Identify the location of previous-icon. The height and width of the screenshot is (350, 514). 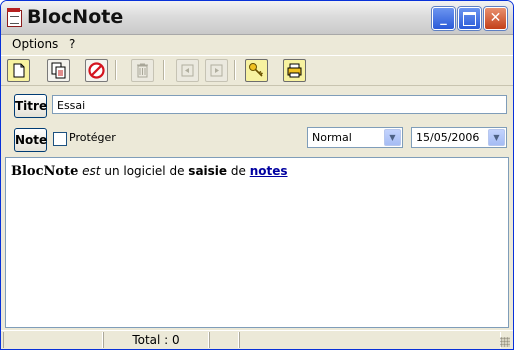
(187, 70).